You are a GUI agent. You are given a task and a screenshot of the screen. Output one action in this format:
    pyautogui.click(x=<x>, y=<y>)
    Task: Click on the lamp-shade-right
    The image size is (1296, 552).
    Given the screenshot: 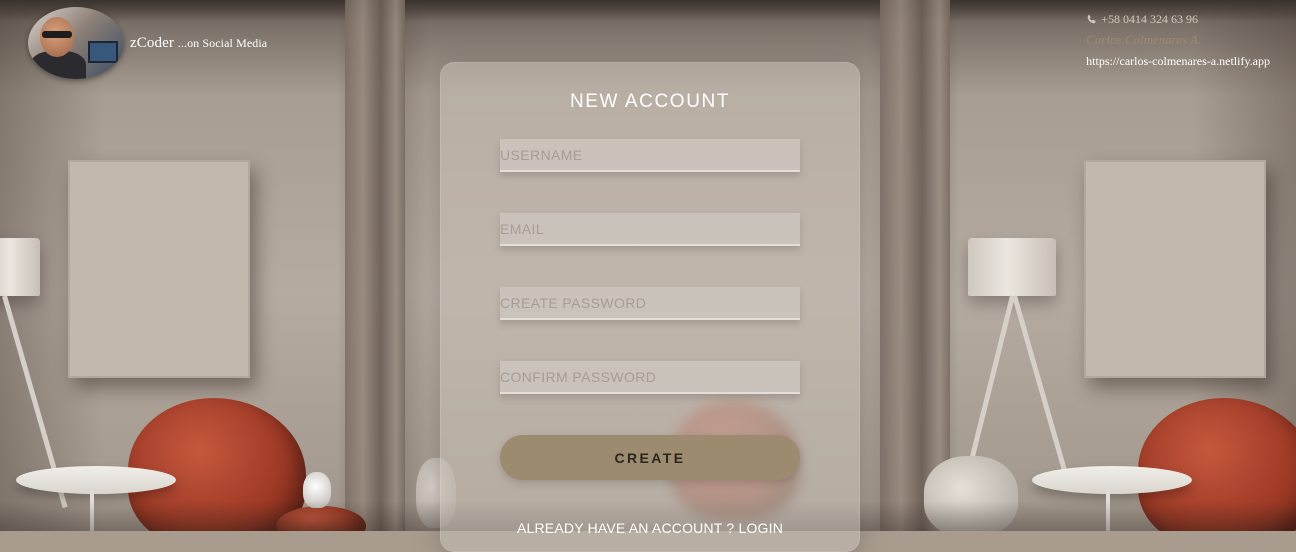 What is the action you would take?
    pyautogui.click(x=1012, y=267)
    